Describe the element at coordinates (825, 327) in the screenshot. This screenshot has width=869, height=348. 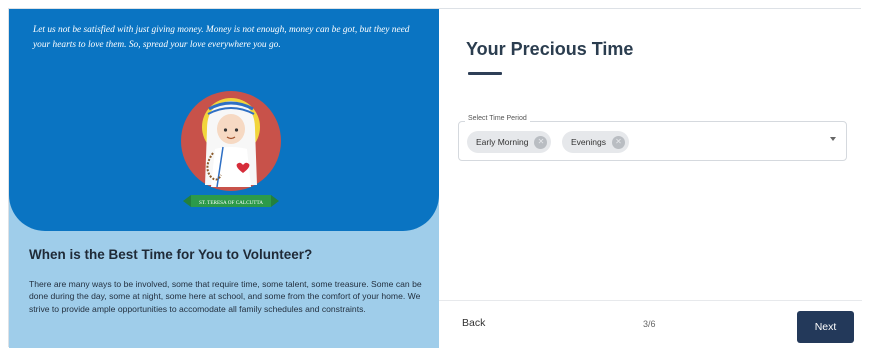
I see `next-button: Next` at that location.